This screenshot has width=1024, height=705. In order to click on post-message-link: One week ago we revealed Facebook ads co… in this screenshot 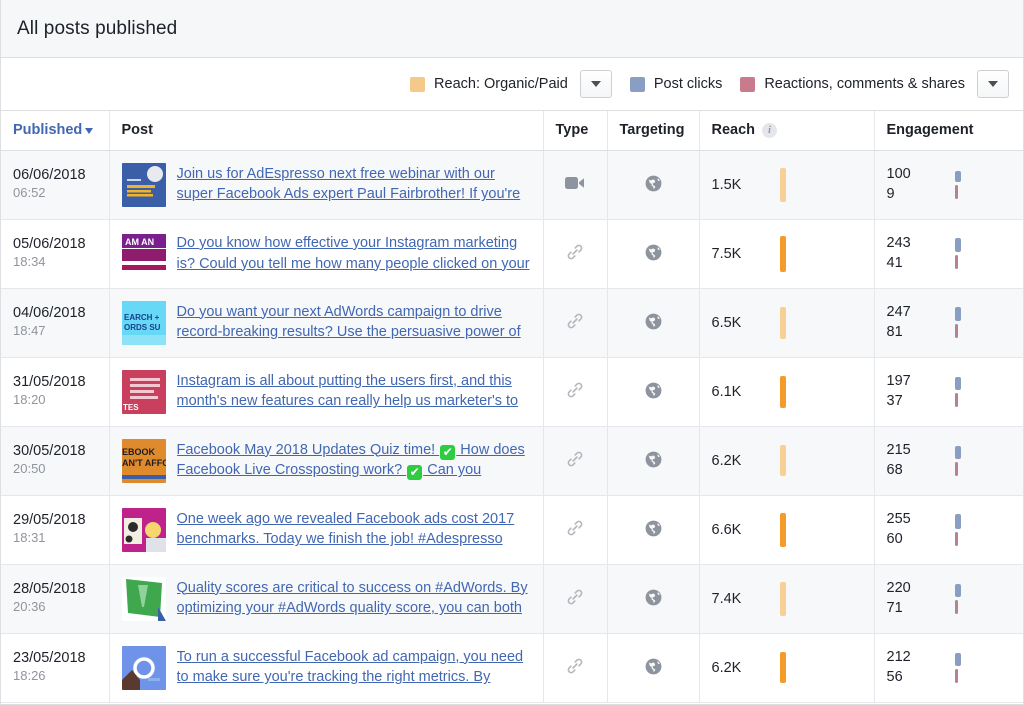, I will do `click(354, 530)`.